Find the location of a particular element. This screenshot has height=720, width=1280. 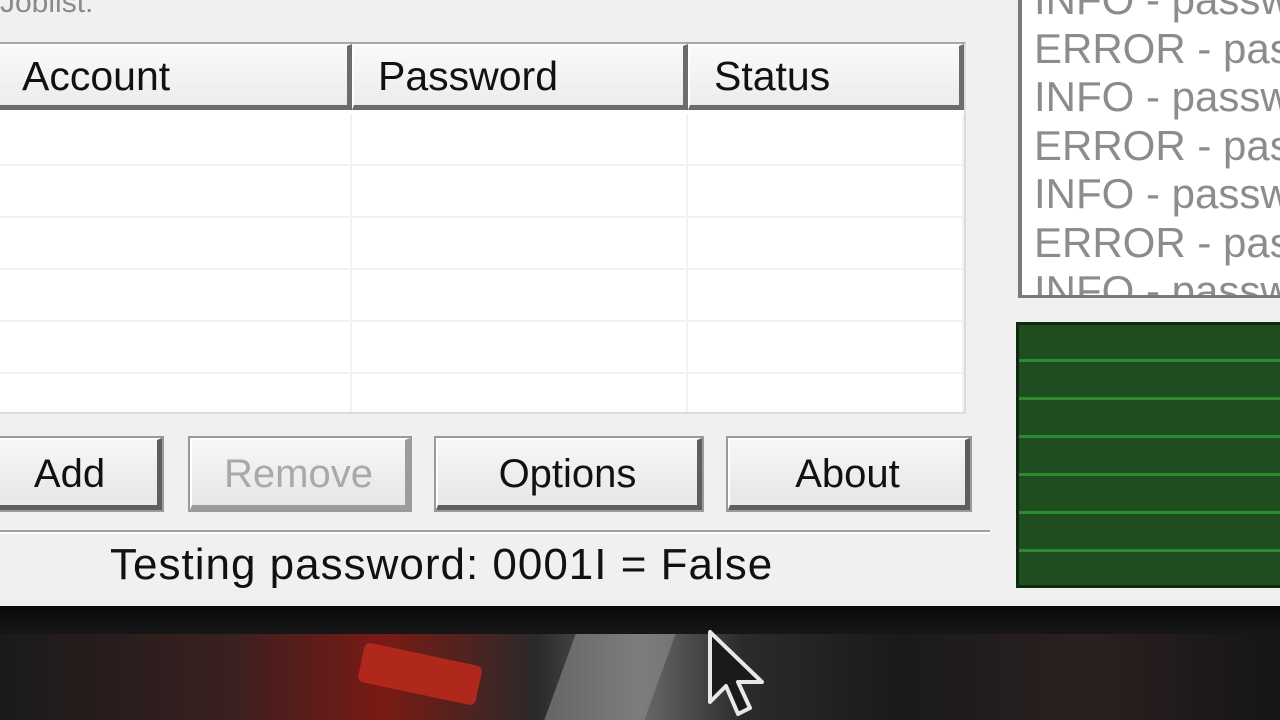

about-button: About is located at coordinates (849, 474).